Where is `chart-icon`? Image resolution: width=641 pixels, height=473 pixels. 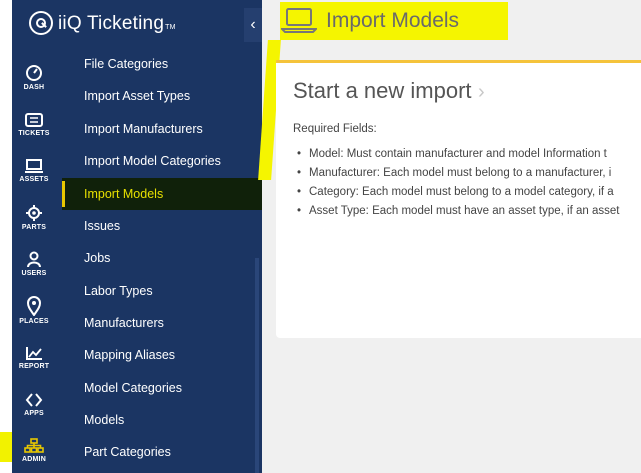
chart-icon is located at coordinates (34, 353).